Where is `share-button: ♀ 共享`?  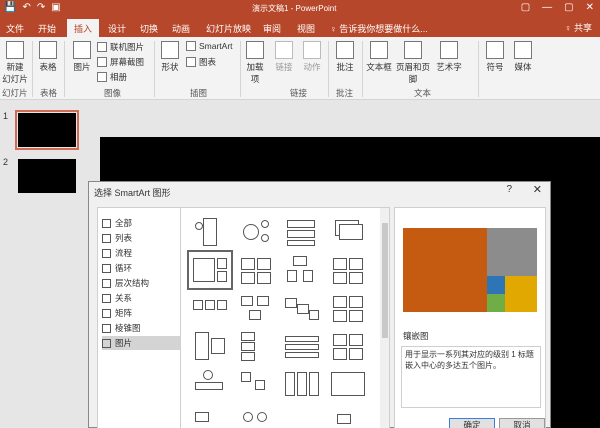 share-button: ♀ 共享 is located at coordinates (578, 27).